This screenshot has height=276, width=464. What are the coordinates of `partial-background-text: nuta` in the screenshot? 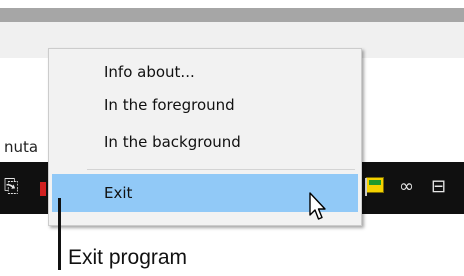 It's located at (21, 147).